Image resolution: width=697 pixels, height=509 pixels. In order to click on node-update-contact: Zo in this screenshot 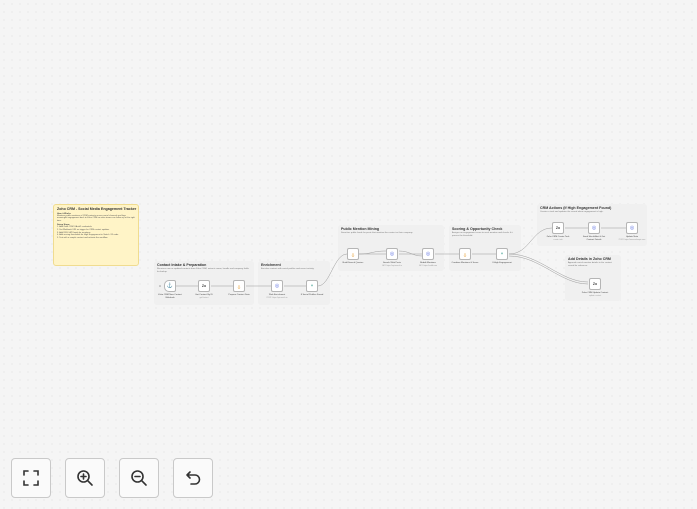, I will do `click(595, 284)`.